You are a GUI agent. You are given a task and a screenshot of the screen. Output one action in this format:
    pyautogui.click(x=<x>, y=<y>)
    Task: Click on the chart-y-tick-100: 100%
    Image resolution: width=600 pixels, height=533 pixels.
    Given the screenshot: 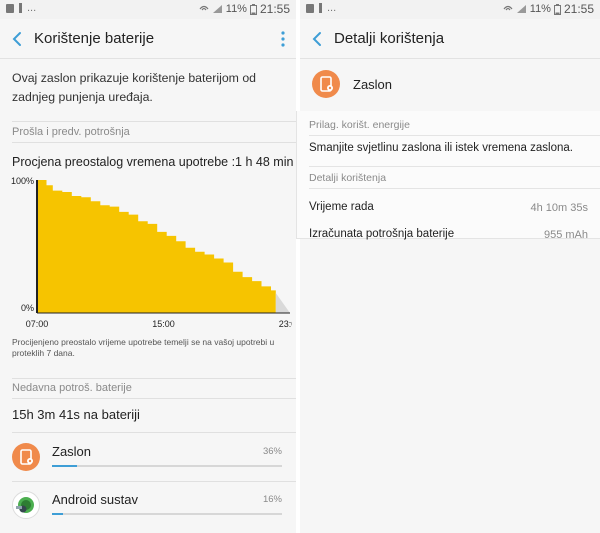 What is the action you would take?
    pyautogui.click(x=22, y=181)
    